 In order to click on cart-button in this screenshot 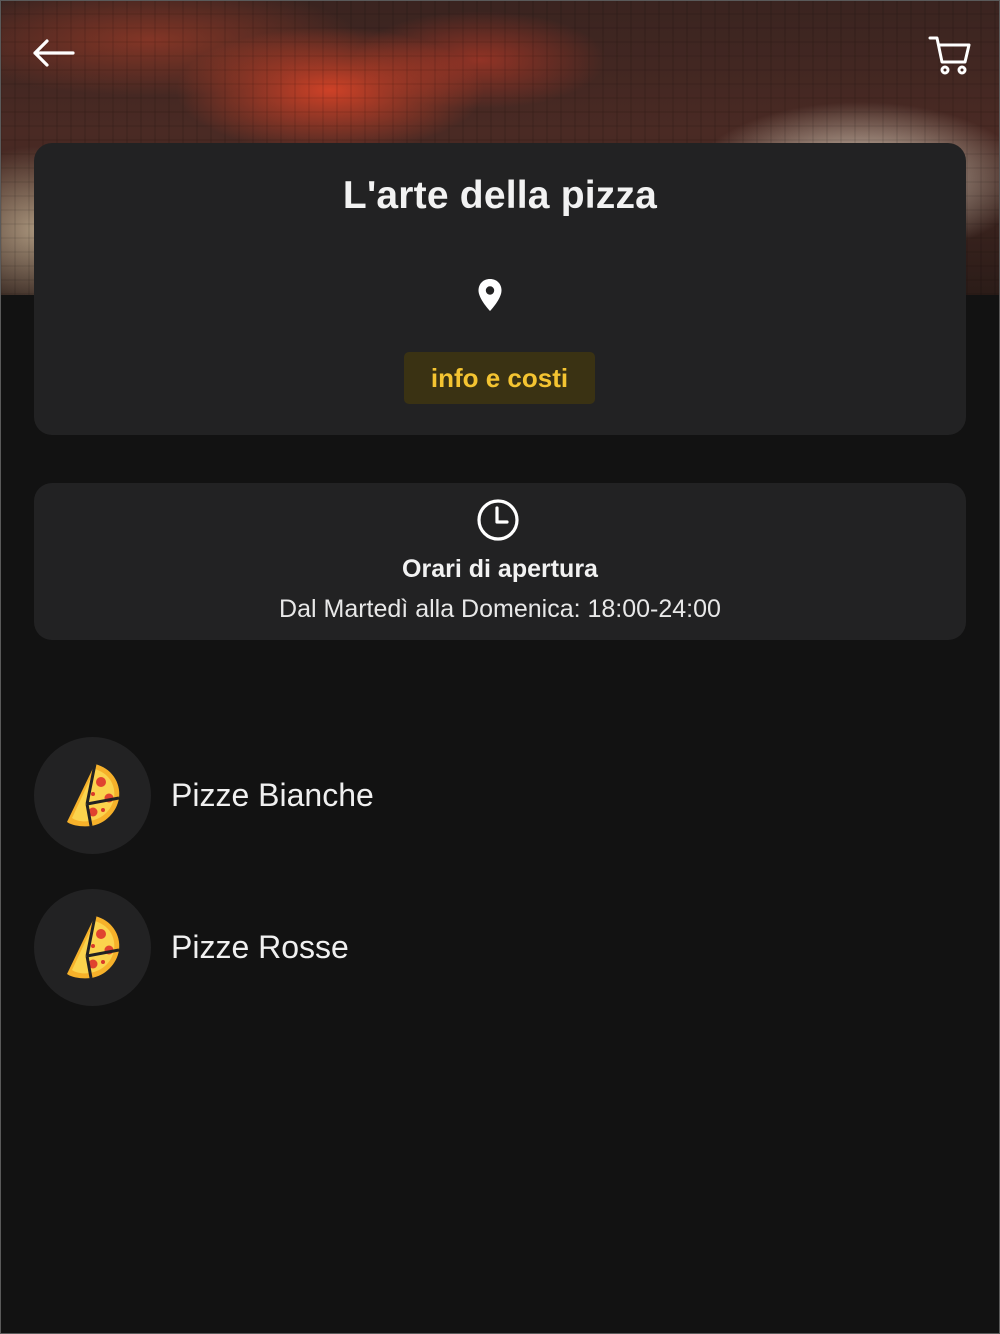, I will do `click(950, 54)`.